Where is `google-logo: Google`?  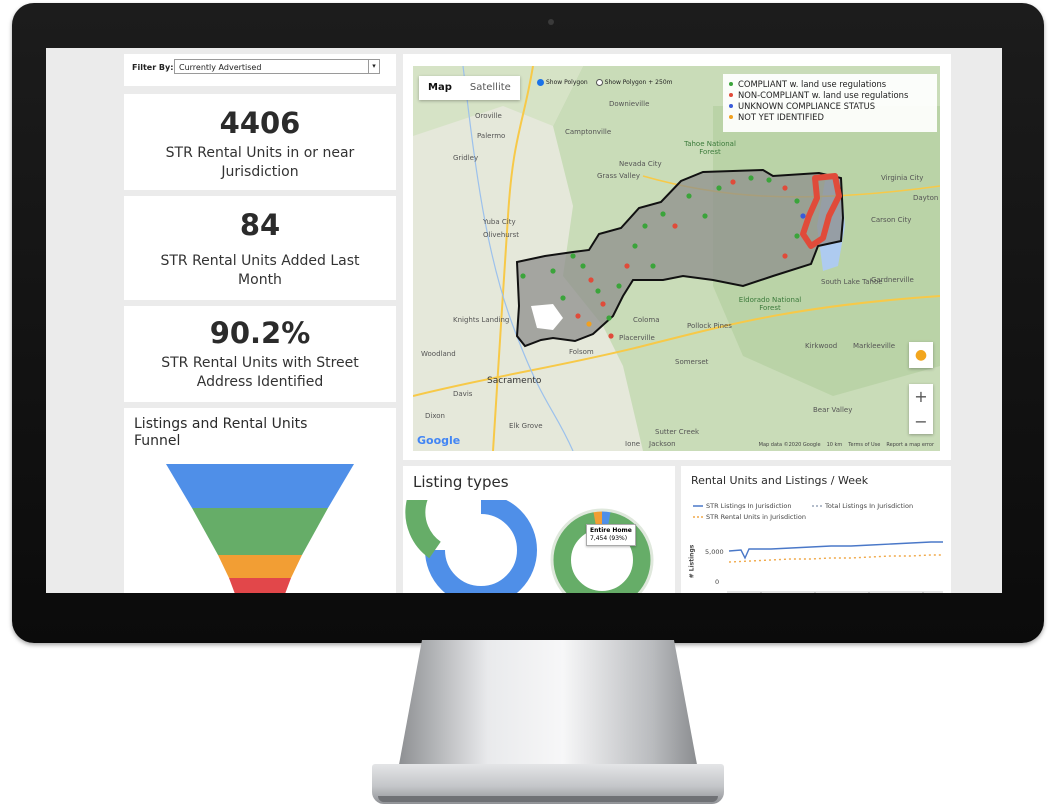
google-logo: Google is located at coordinates (438, 440).